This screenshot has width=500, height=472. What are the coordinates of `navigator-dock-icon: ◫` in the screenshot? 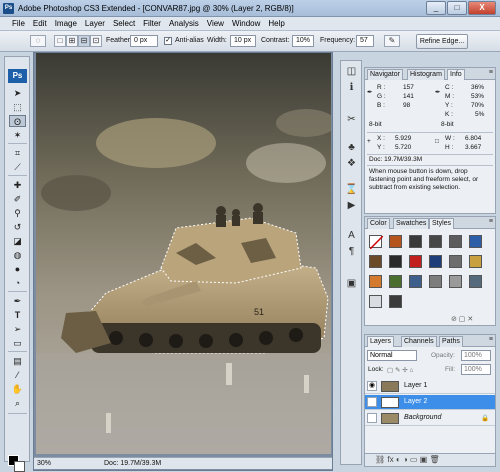 It's located at (351, 72).